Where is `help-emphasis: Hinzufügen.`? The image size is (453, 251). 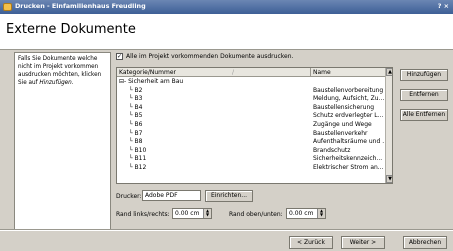
help-emphasis: Hinzufügen. is located at coordinates (56, 83).